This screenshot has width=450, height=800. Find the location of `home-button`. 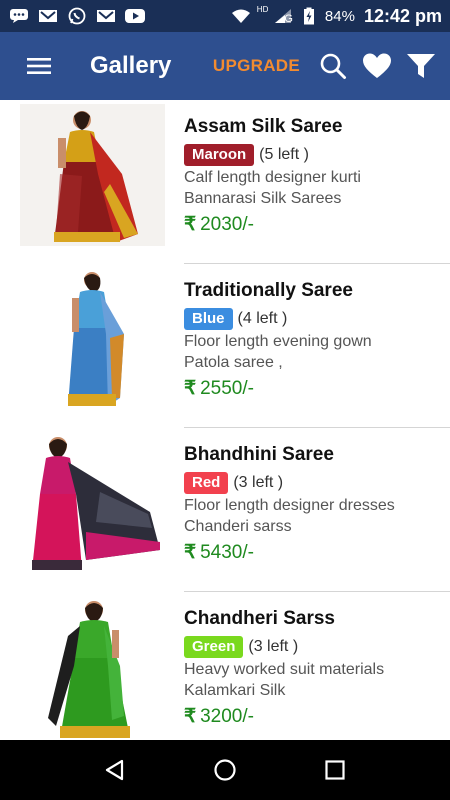

home-button is located at coordinates (225, 770).